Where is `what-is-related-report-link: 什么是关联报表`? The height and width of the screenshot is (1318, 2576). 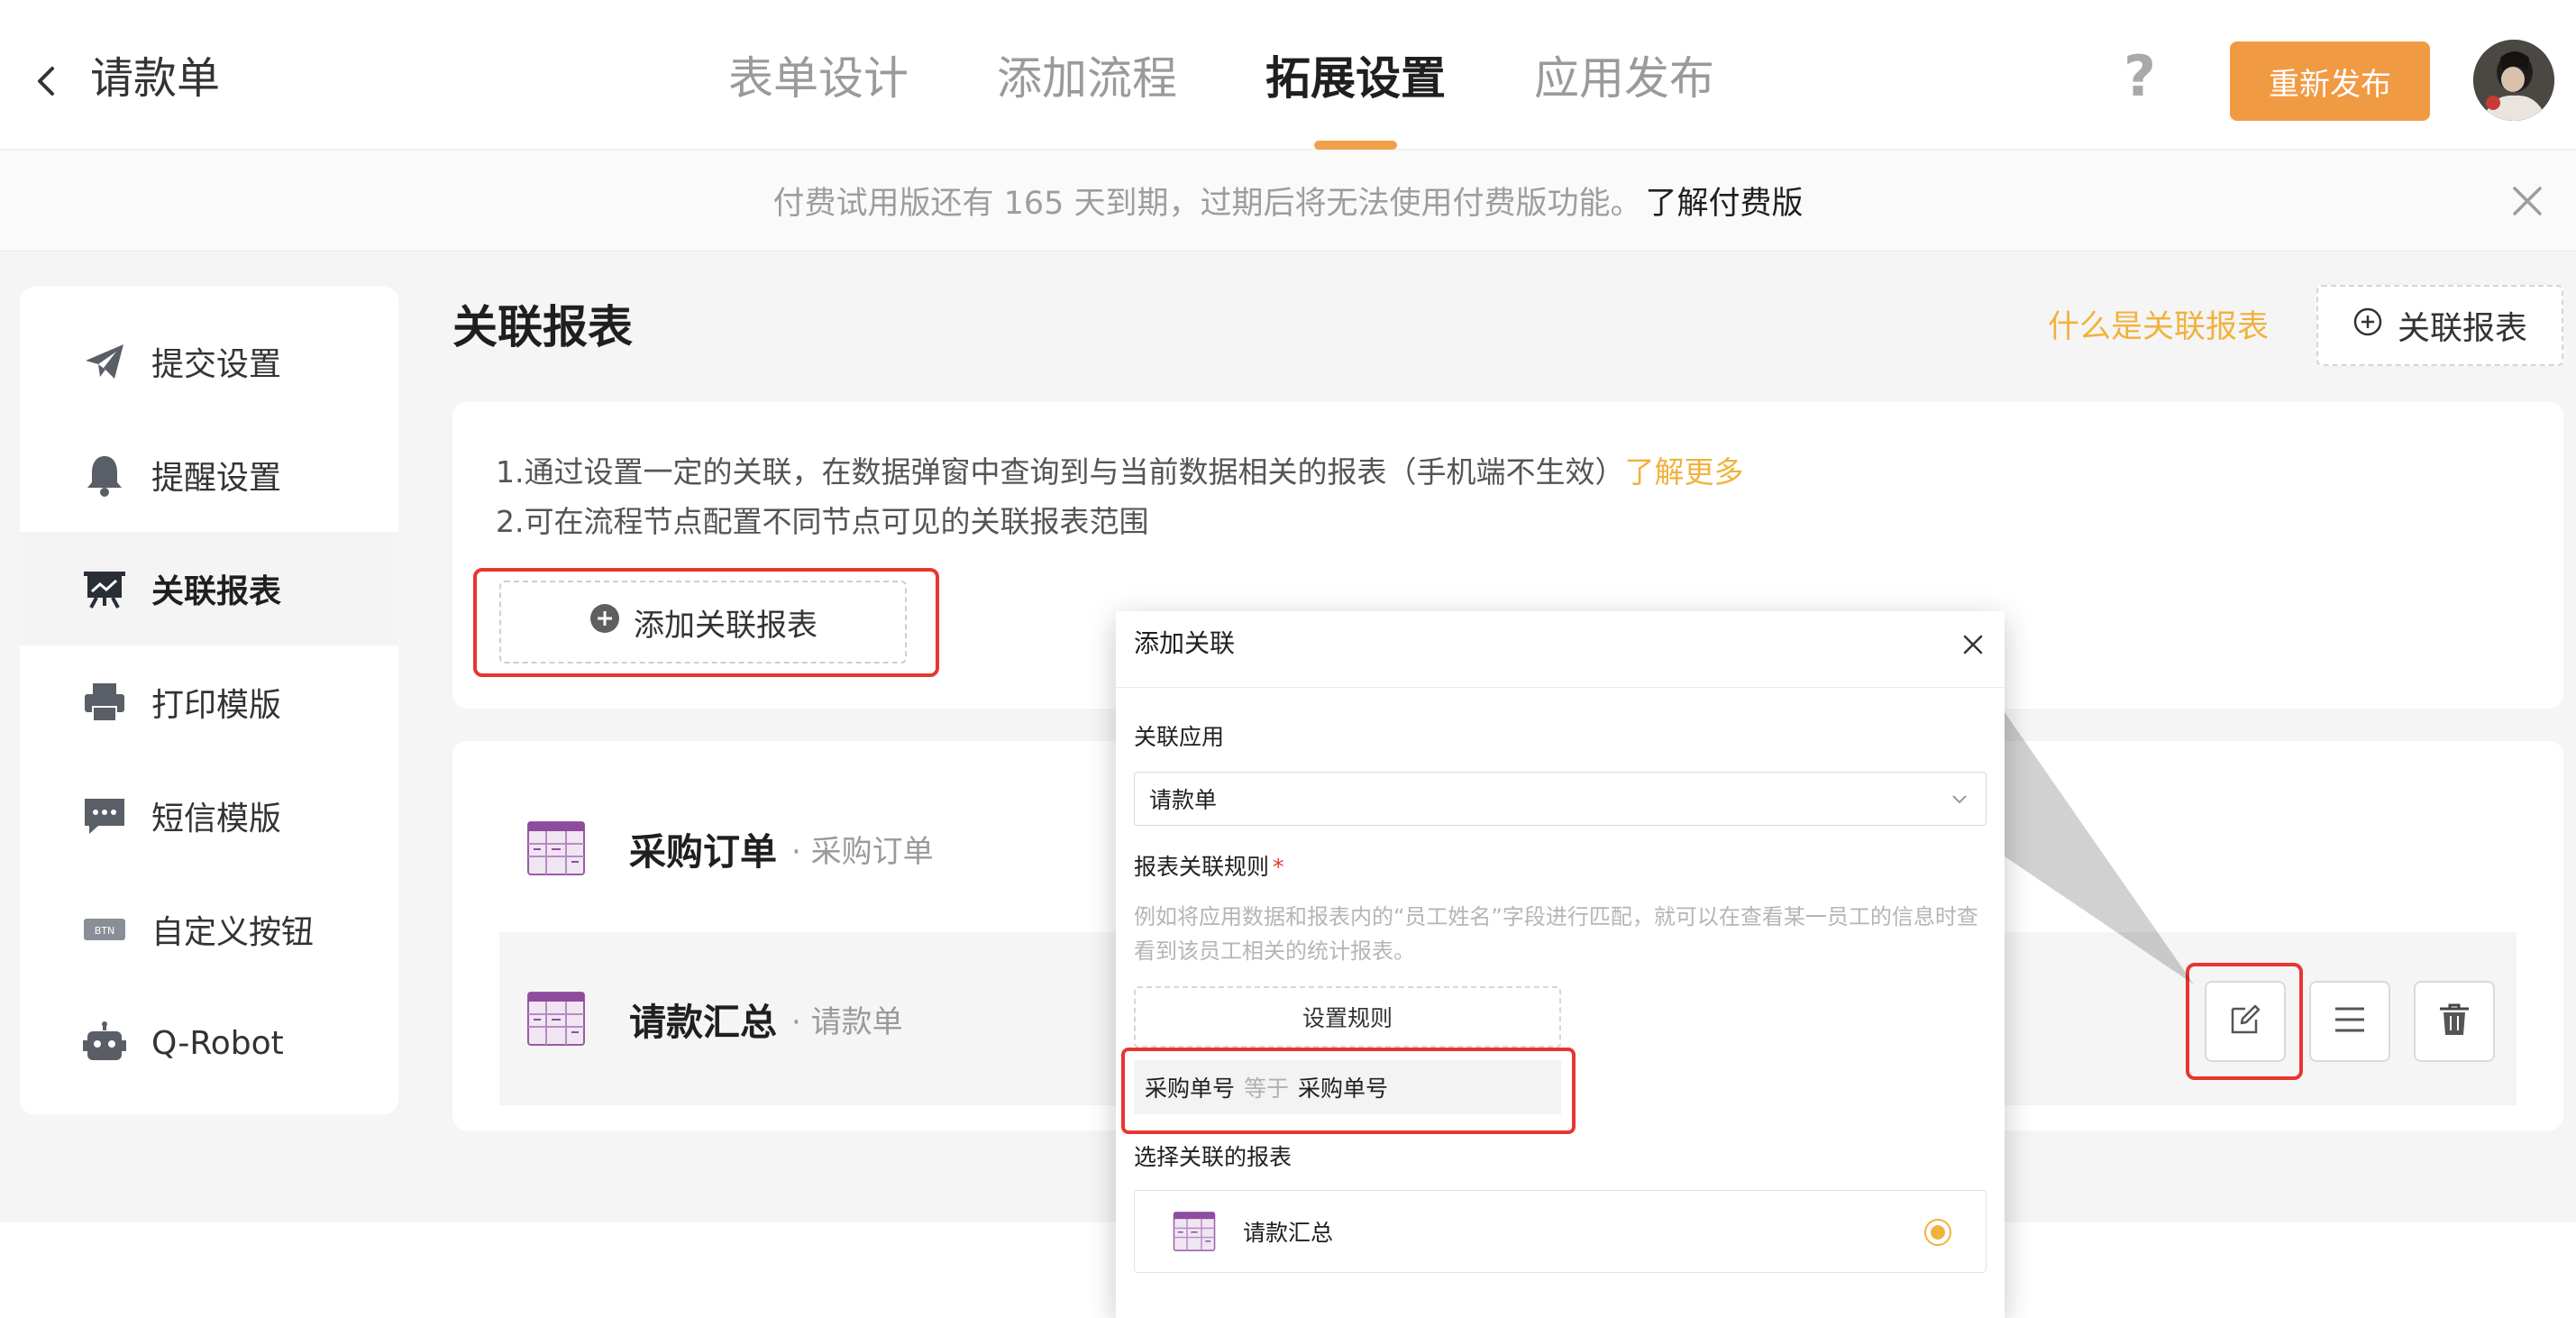 what-is-related-report-link: 什么是关联报表 is located at coordinates (2158, 328).